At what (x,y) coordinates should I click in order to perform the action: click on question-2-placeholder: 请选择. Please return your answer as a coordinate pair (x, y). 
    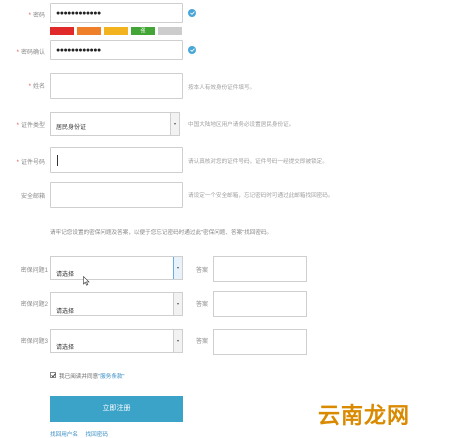
    Looking at the image, I should click on (65, 312).